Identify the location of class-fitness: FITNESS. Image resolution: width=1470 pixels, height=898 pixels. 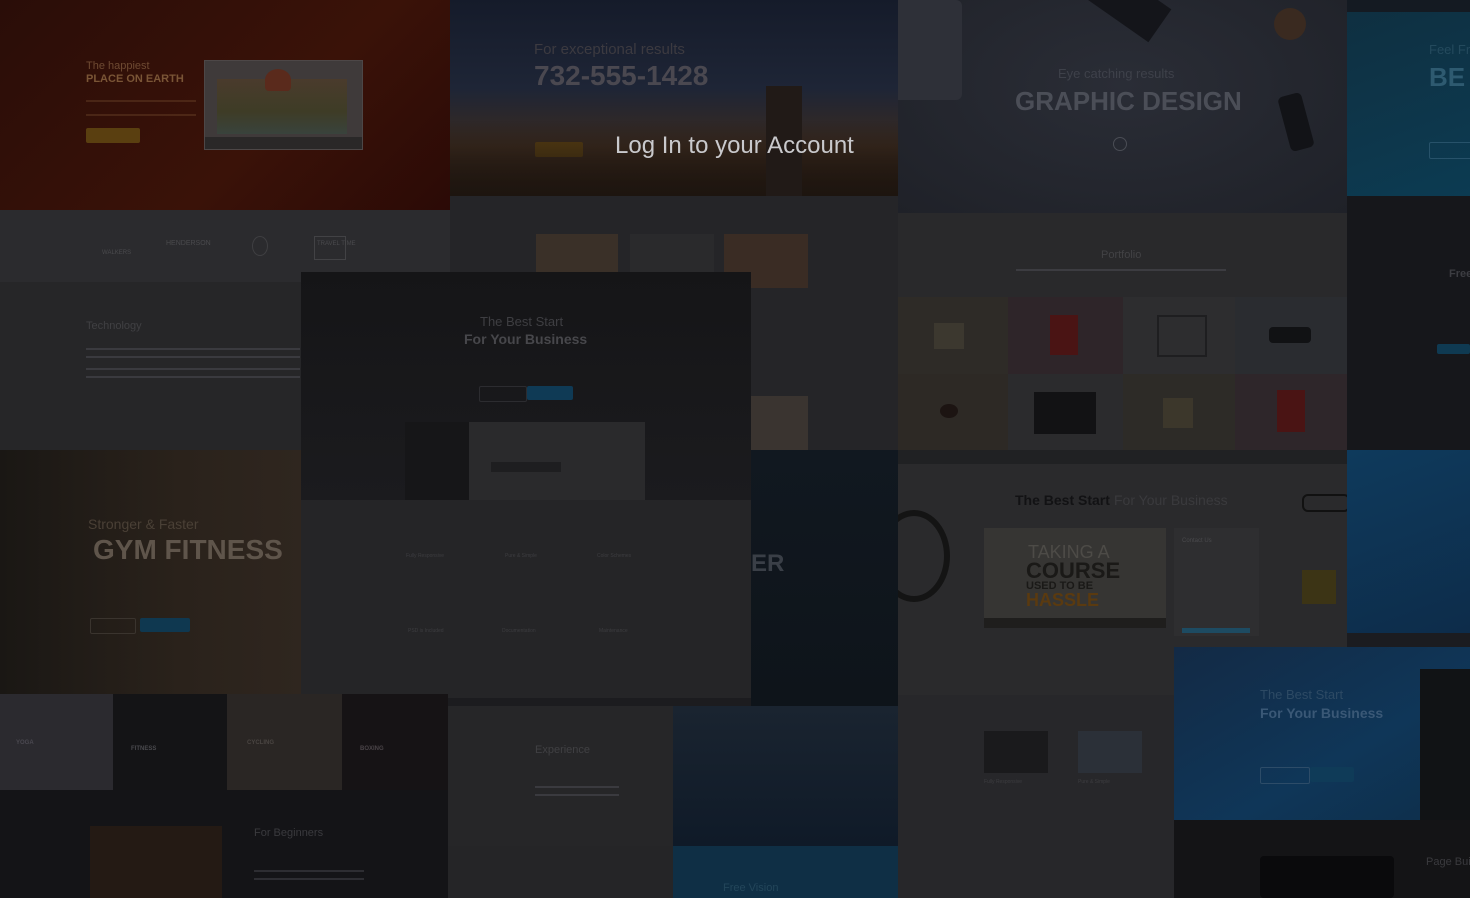
(144, 749).